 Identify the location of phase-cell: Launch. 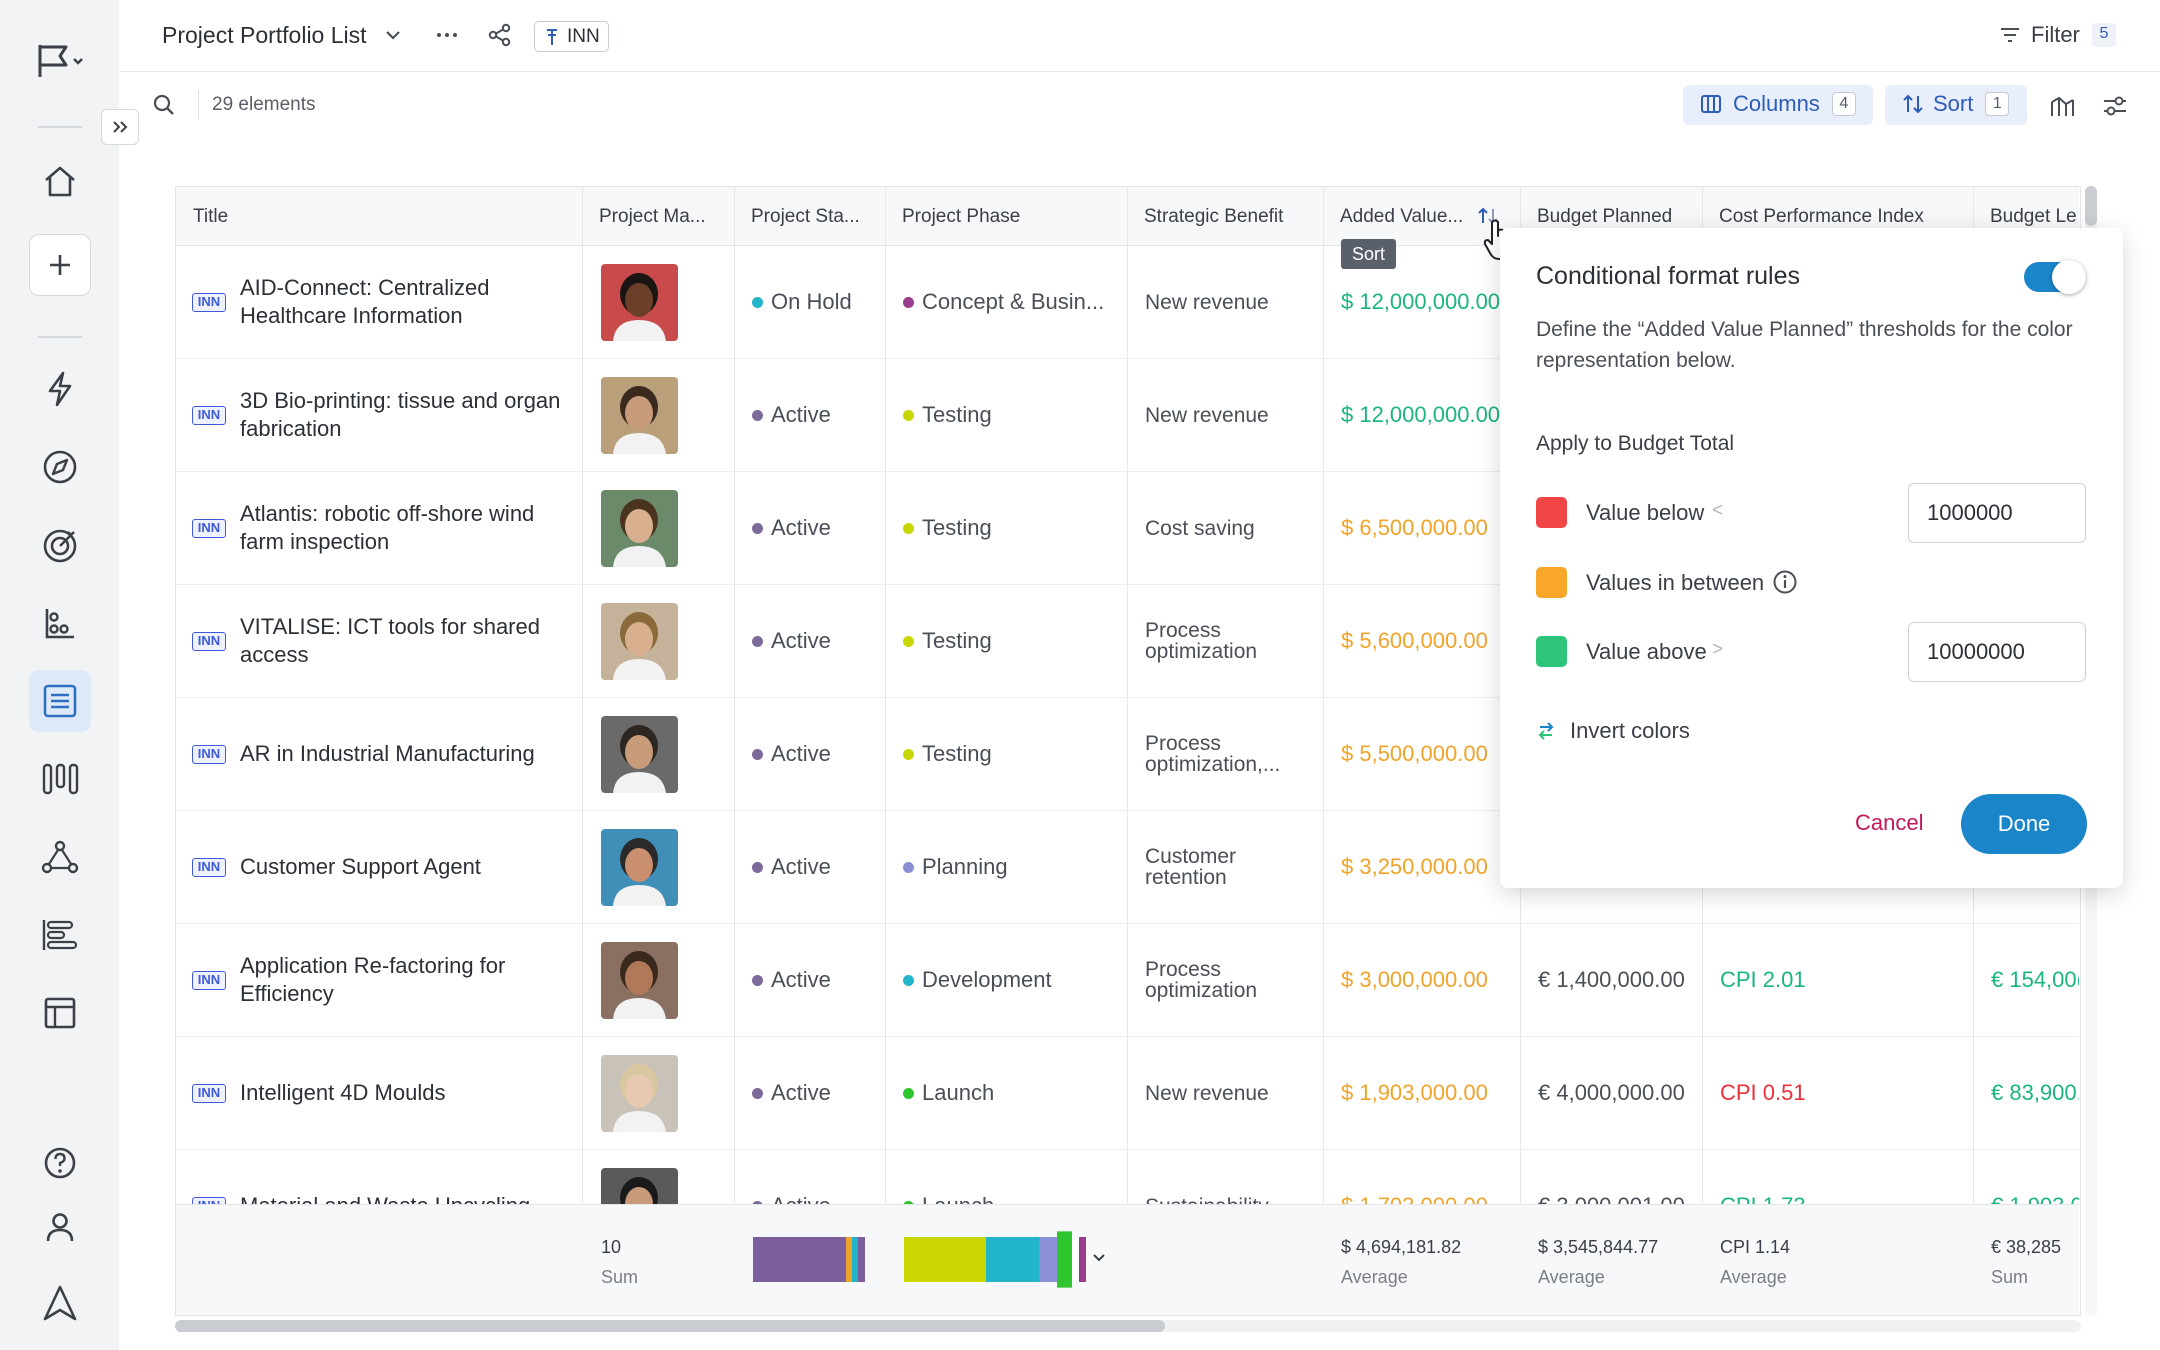
(1006, 1093).